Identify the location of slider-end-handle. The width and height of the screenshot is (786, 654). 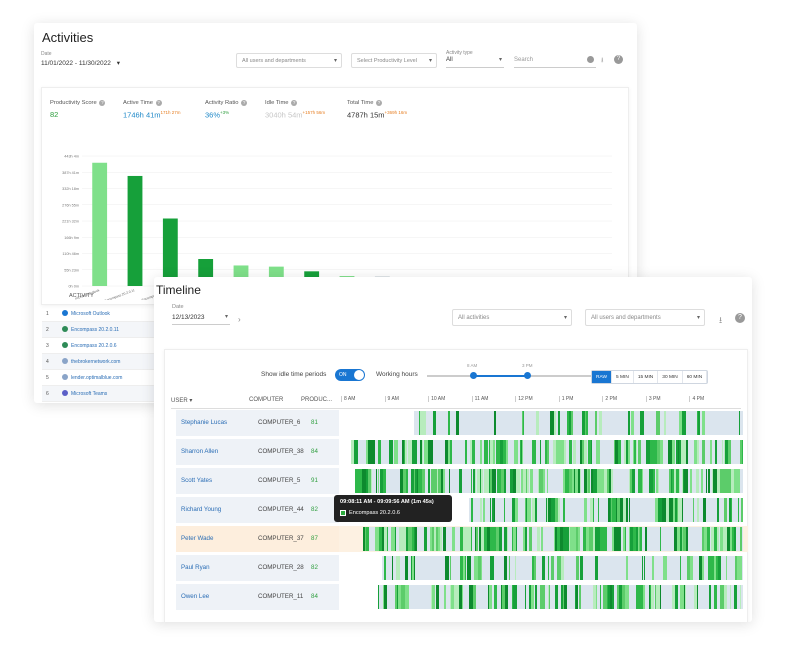
(527, 375).